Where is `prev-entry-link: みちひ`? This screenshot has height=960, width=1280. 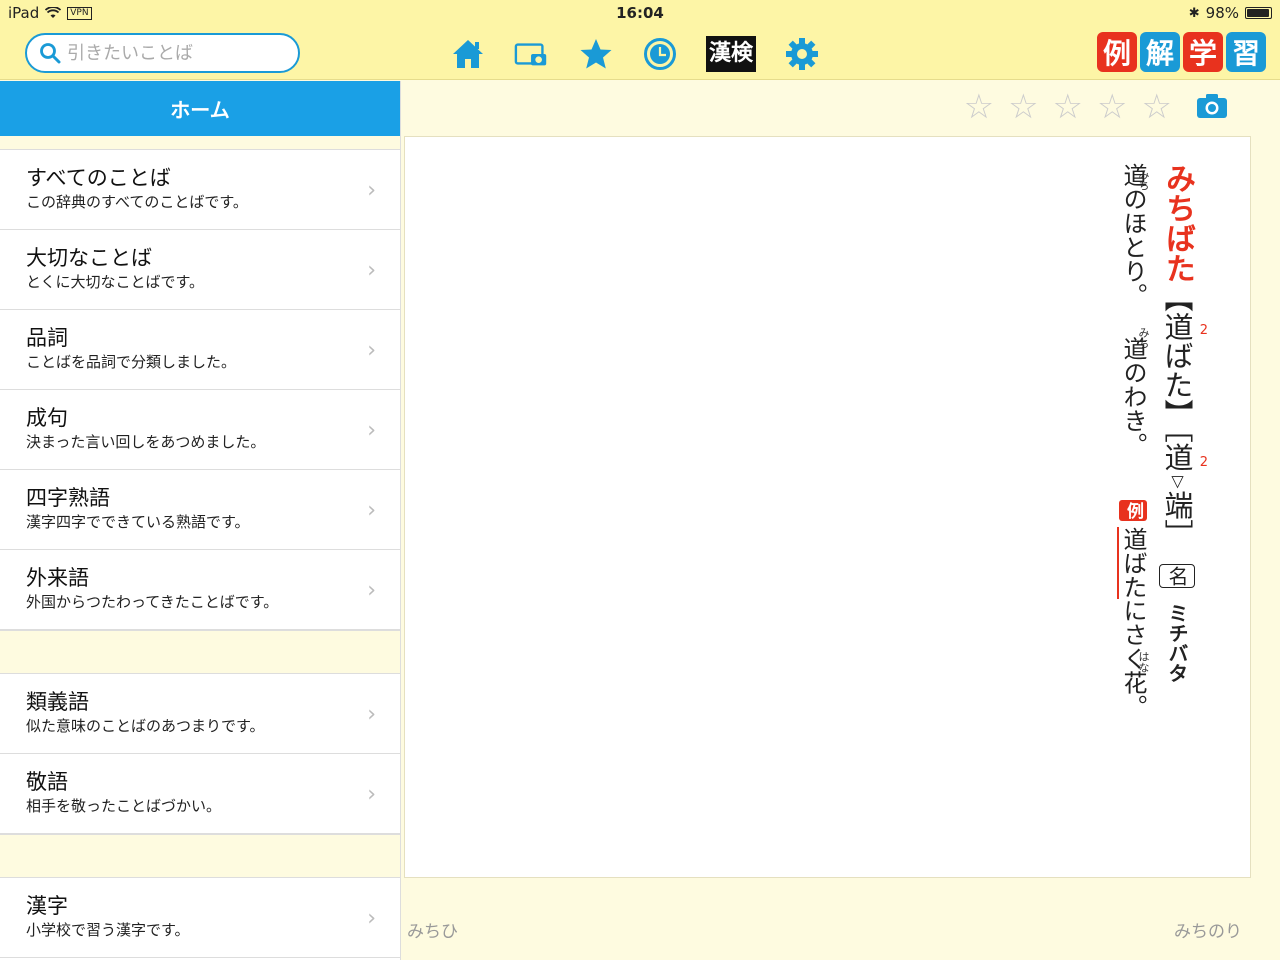
prev-entry-link: みちひ is located at coordinates (432, 929).